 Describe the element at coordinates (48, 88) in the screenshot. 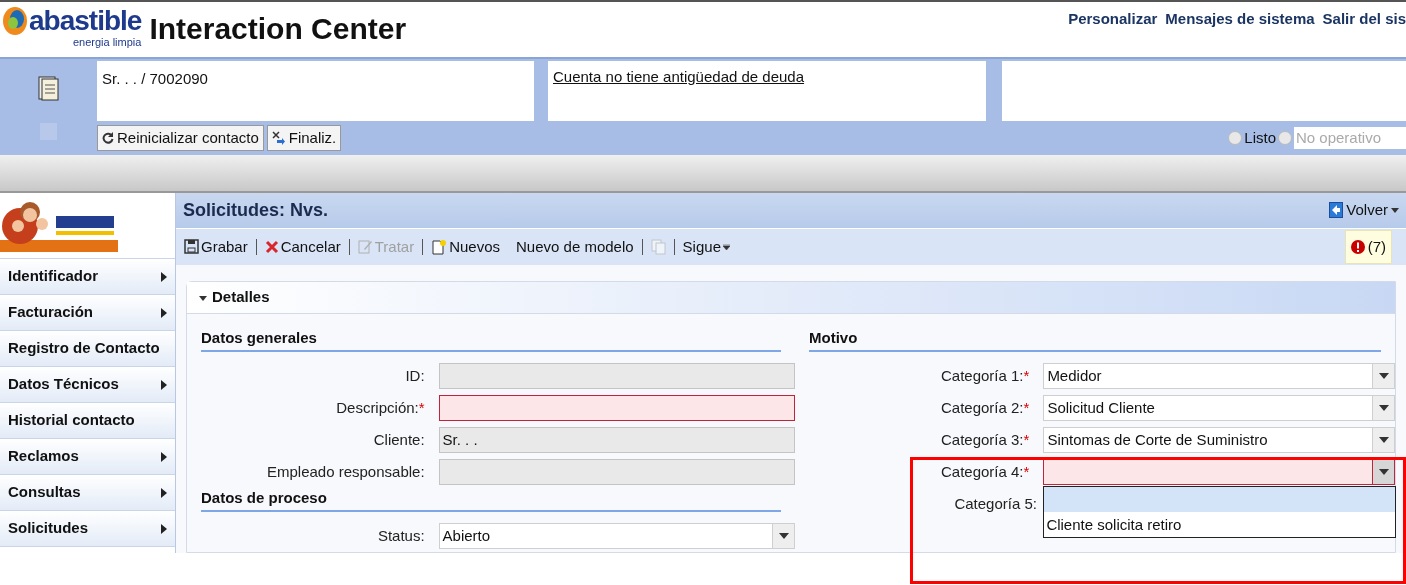

I see `notes-icon` at that location.